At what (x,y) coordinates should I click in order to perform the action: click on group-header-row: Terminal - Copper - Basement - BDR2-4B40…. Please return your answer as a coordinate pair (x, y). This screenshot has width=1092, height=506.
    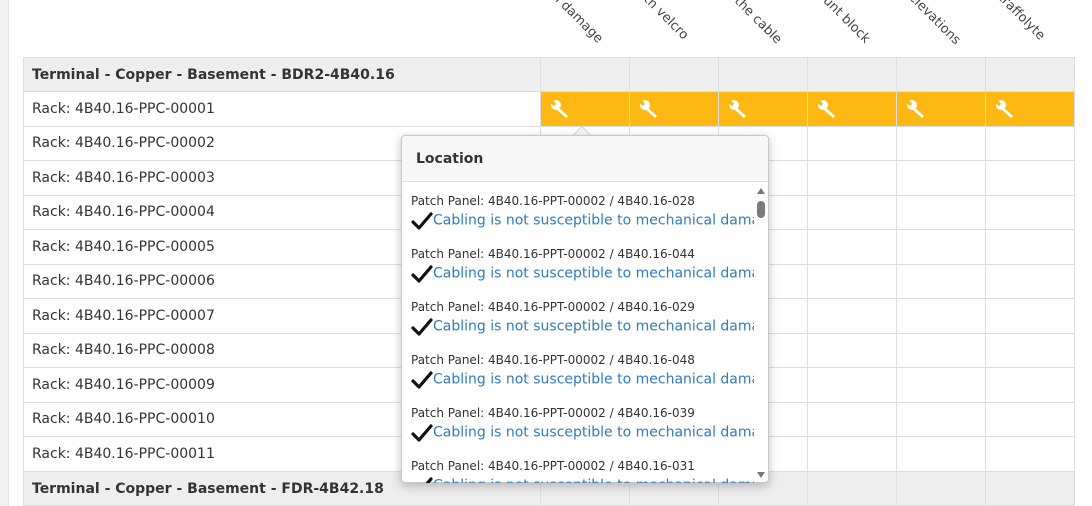
    Looking at the image, I should click on (549, 74).